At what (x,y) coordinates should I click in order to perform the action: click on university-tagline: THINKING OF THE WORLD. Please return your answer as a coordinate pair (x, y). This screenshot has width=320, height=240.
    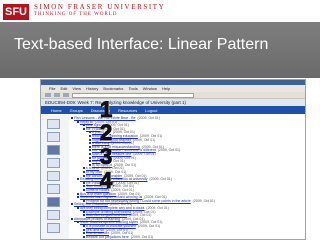
    Looking at the image, I should click on (76, 14).